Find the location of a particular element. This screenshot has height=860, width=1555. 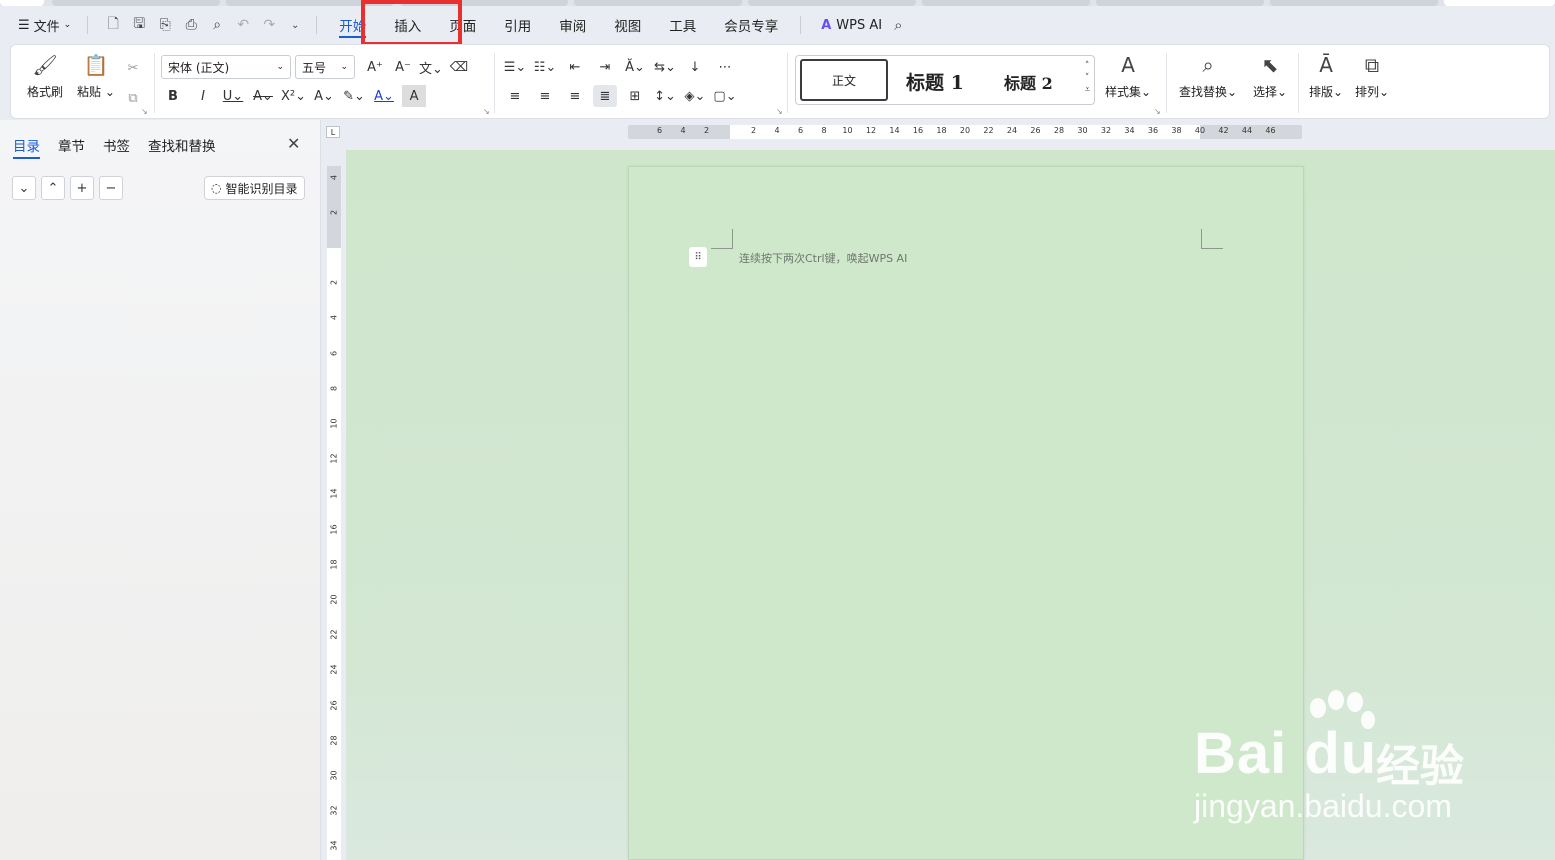

smart-toc-button: ◌ 智能识别目录 is located at coordinates (254, 188).